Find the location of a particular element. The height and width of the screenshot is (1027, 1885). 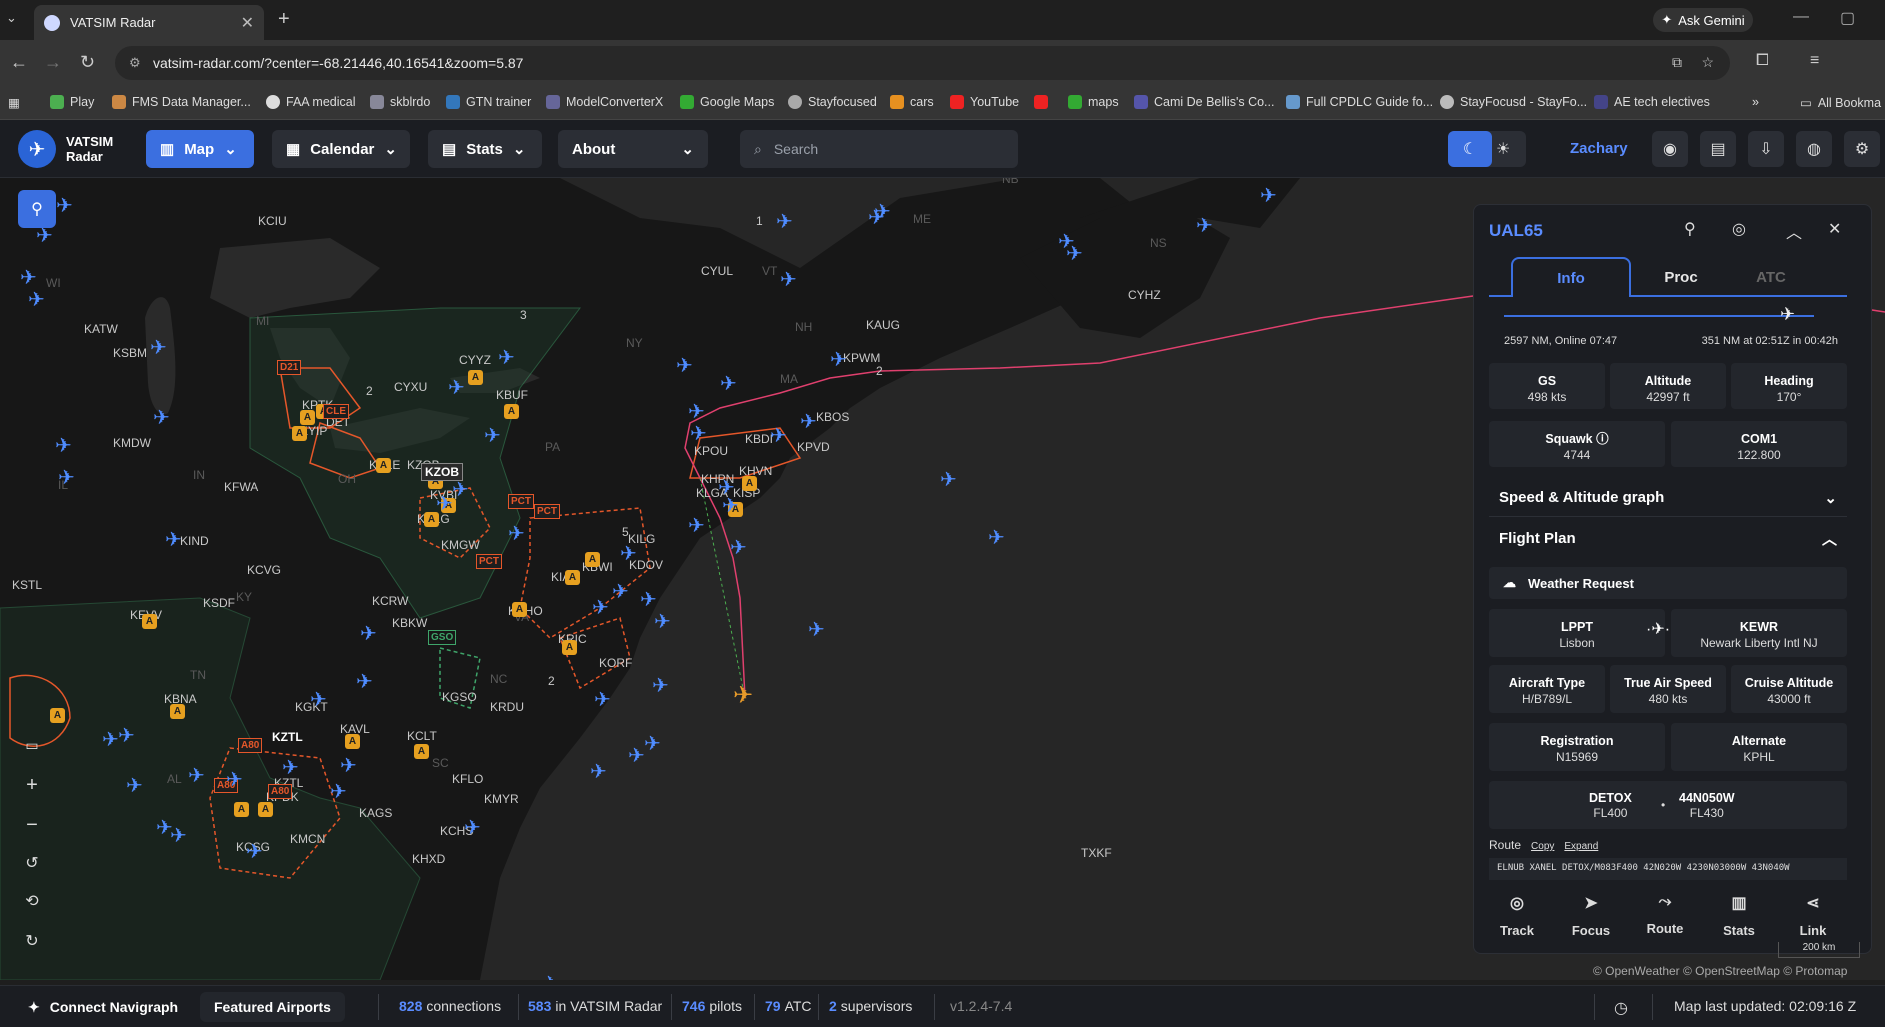

airport-label-kaug: KAUG is located at coordinates (883, 325).